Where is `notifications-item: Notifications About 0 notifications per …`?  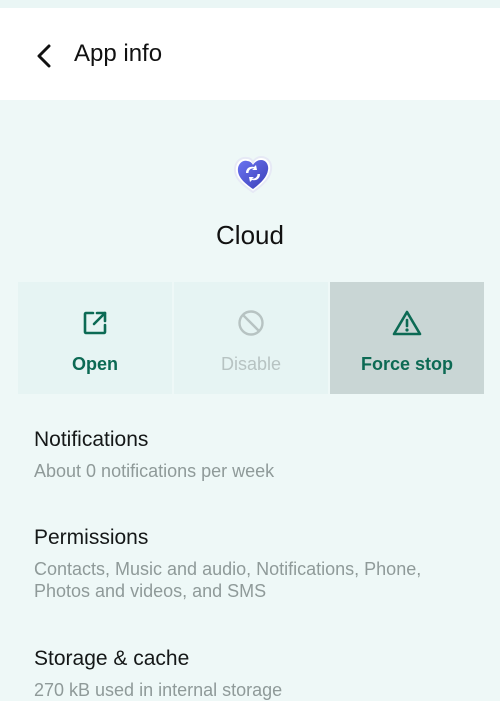
notifications-item: Notifications About 0 notifications per … is located at coordinates (254, 455).